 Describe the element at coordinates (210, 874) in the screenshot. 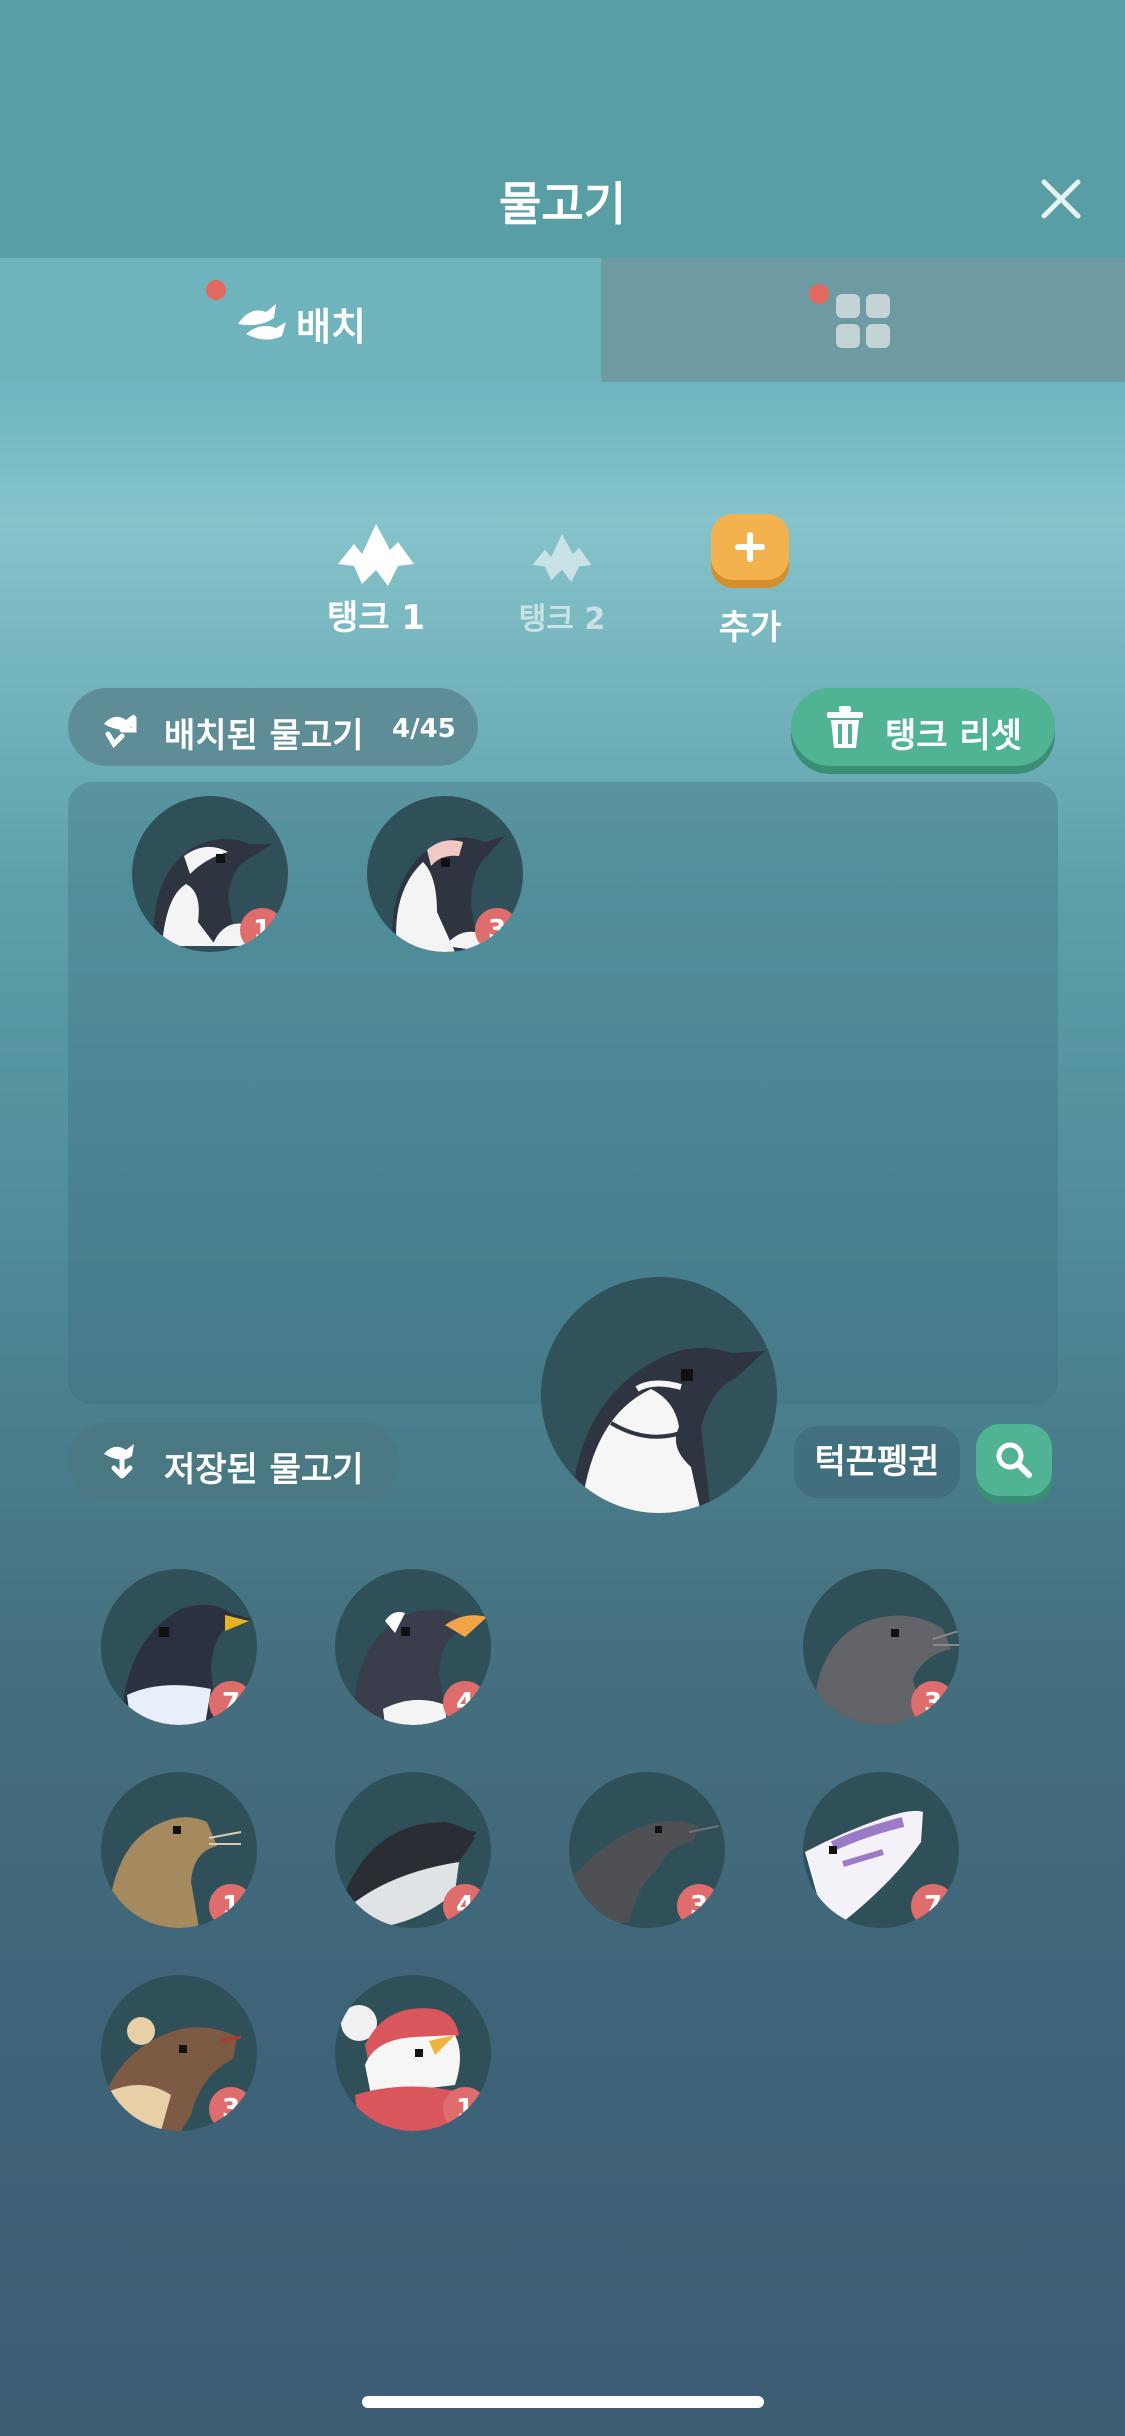

I see `placed-item-penguin-1: 1` at that location.